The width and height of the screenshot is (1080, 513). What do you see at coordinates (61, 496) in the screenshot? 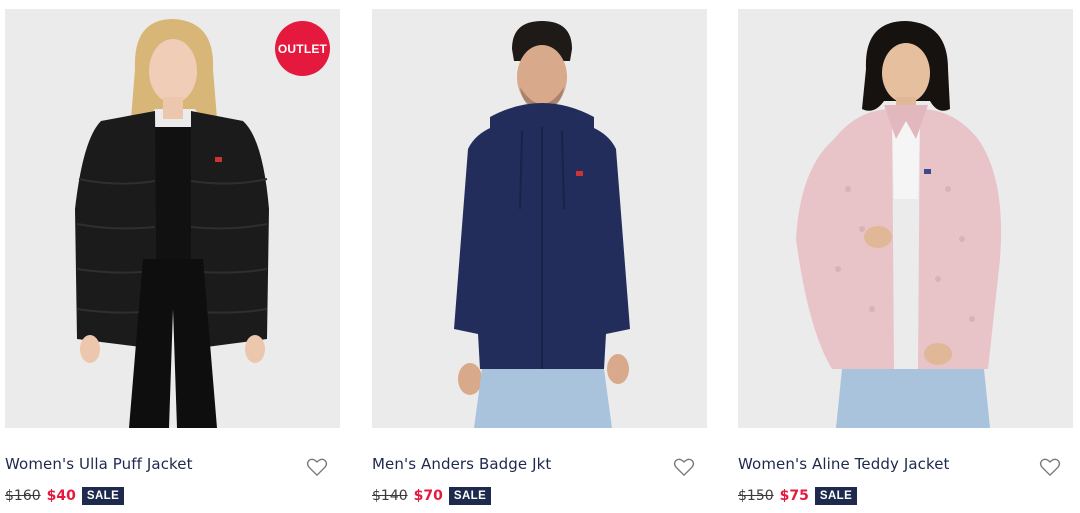
I see `sale-price: $40` at bounding box center [61, 496].